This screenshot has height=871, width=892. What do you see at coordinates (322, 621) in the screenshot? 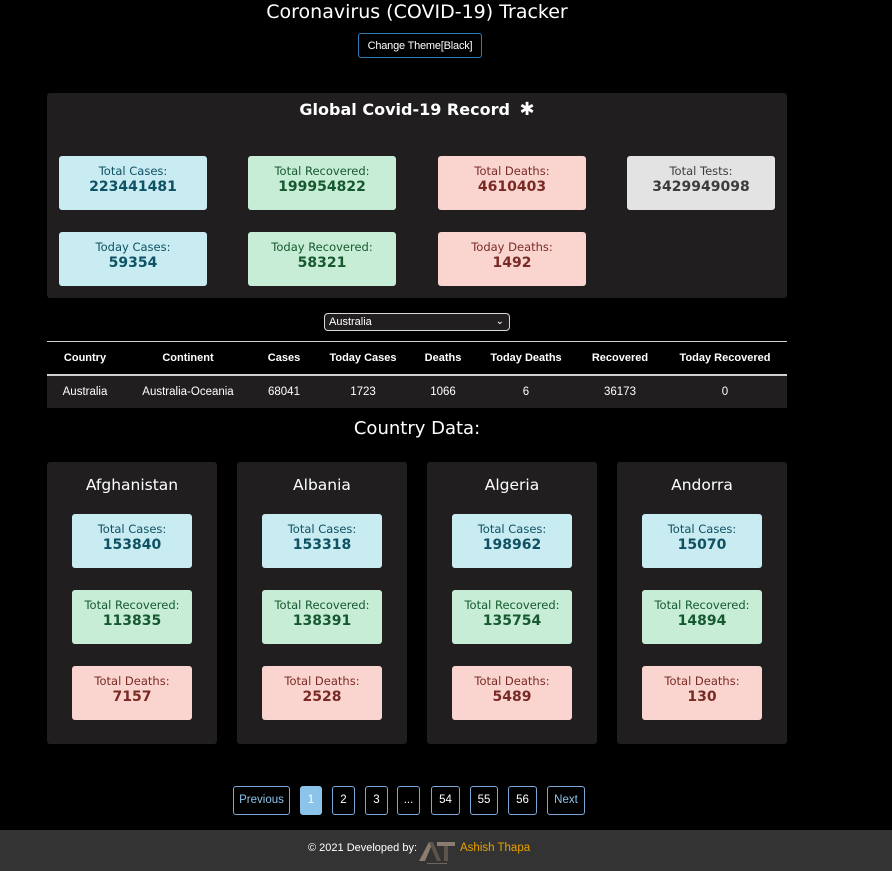
I see `country-recovered-value: 138391` at bounding box center [322, 621].